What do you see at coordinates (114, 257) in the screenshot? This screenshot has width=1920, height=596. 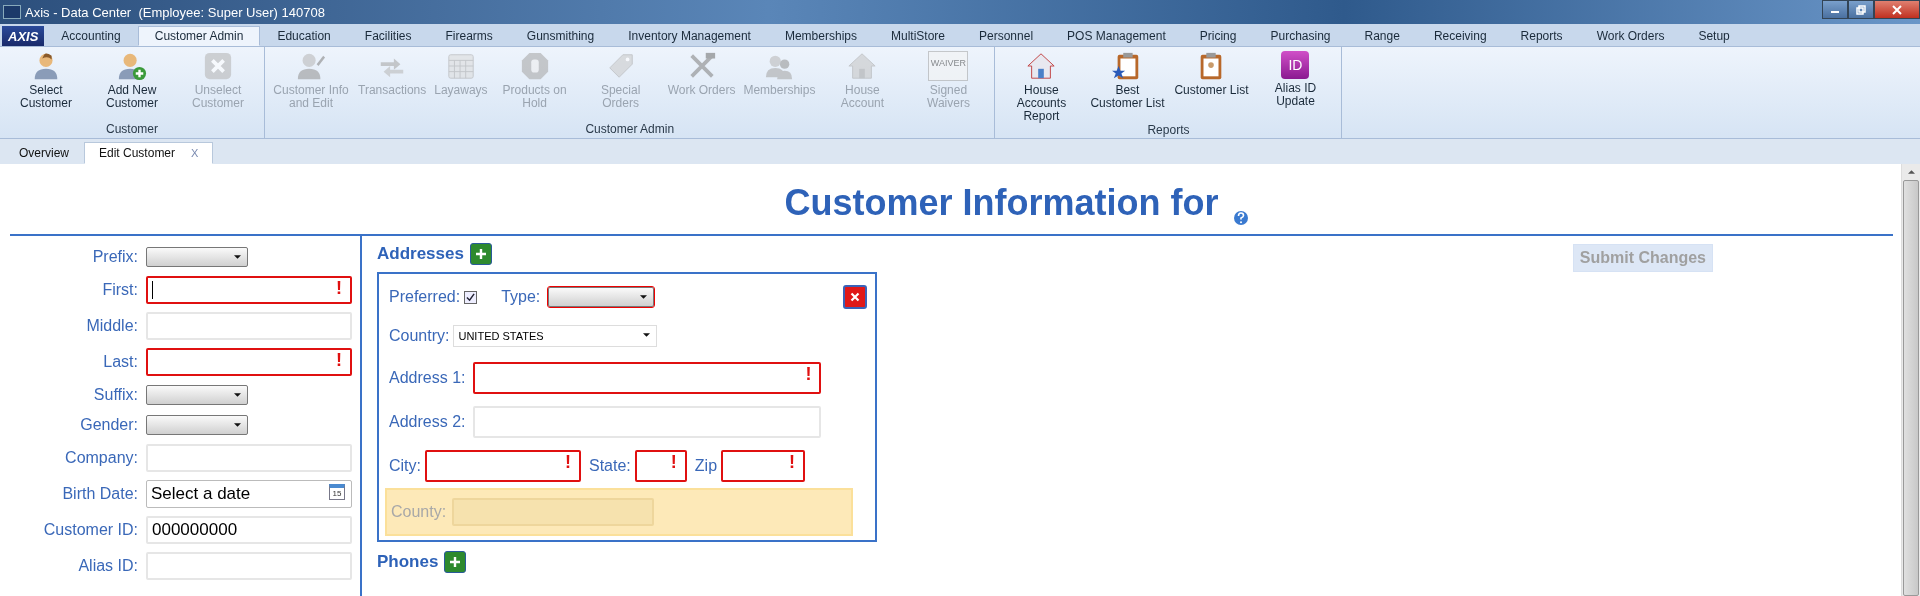 I see `field-label: Prefix:` at bounding box center [114, 257].